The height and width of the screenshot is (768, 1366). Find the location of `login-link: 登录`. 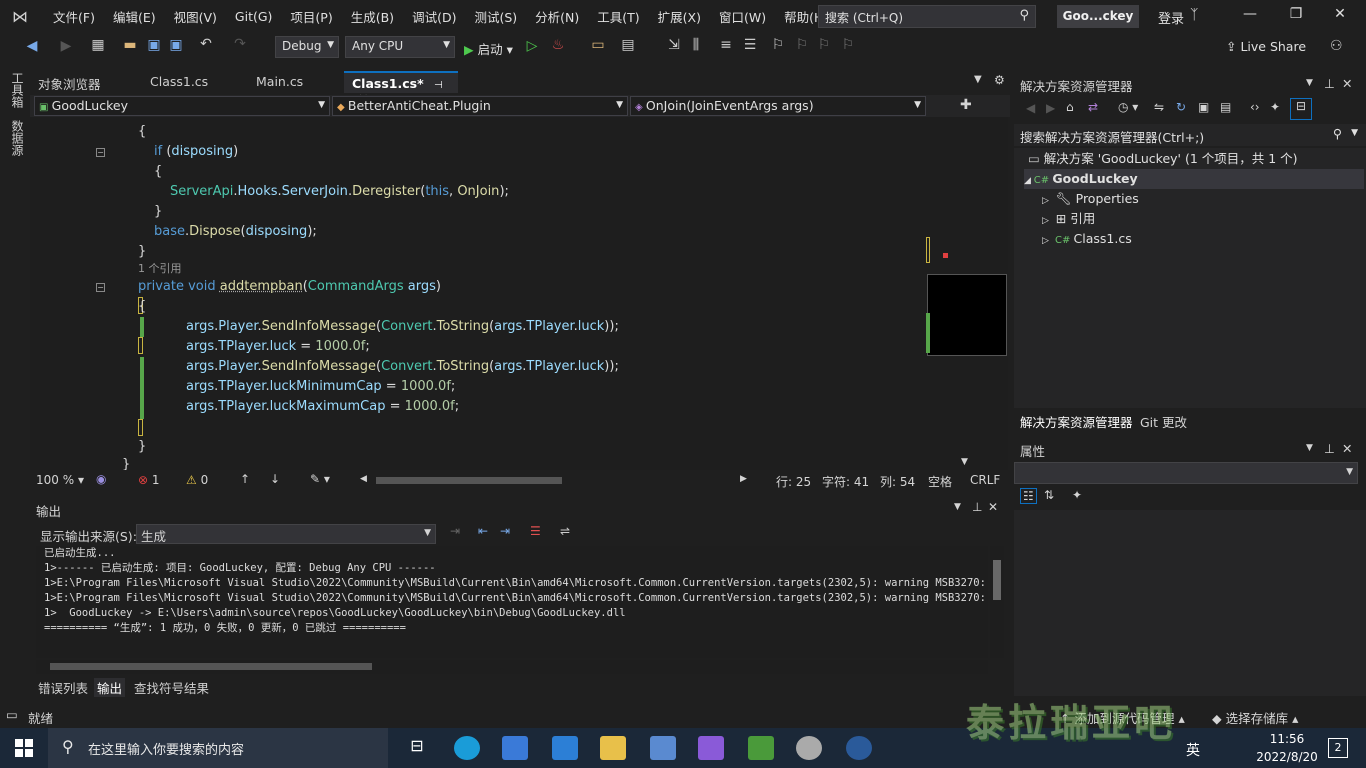

login-link: 登录 is located at coordinates (1171, 17).